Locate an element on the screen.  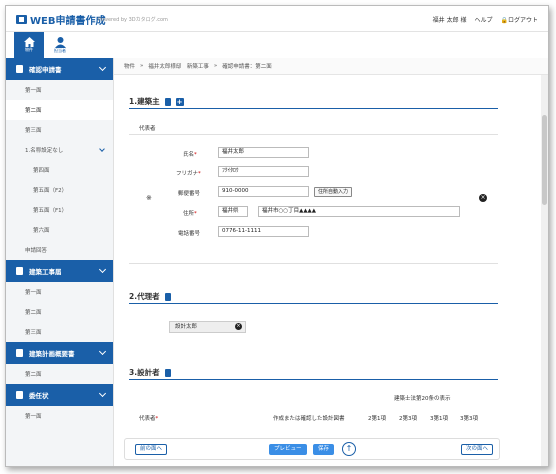
next-page-button: 次の面へ is located at coordinates (477, 449).